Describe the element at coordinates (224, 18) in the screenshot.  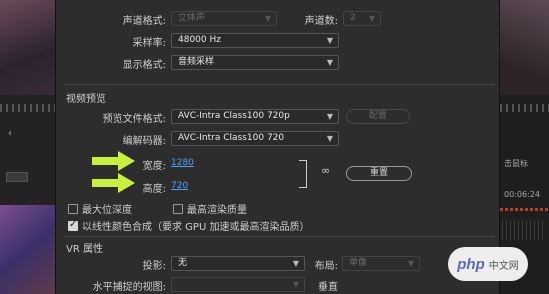
I see `channel-format-dropdown: 立体声 ▼` at that location.